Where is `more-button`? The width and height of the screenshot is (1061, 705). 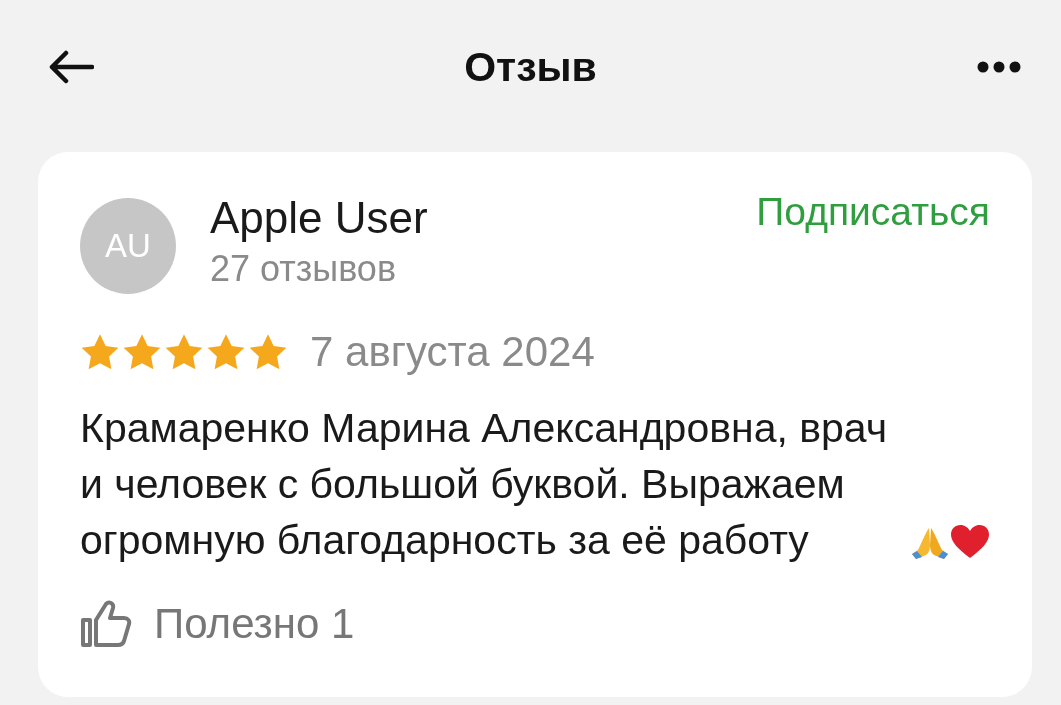 more-button is located at coordinates (999, 67).